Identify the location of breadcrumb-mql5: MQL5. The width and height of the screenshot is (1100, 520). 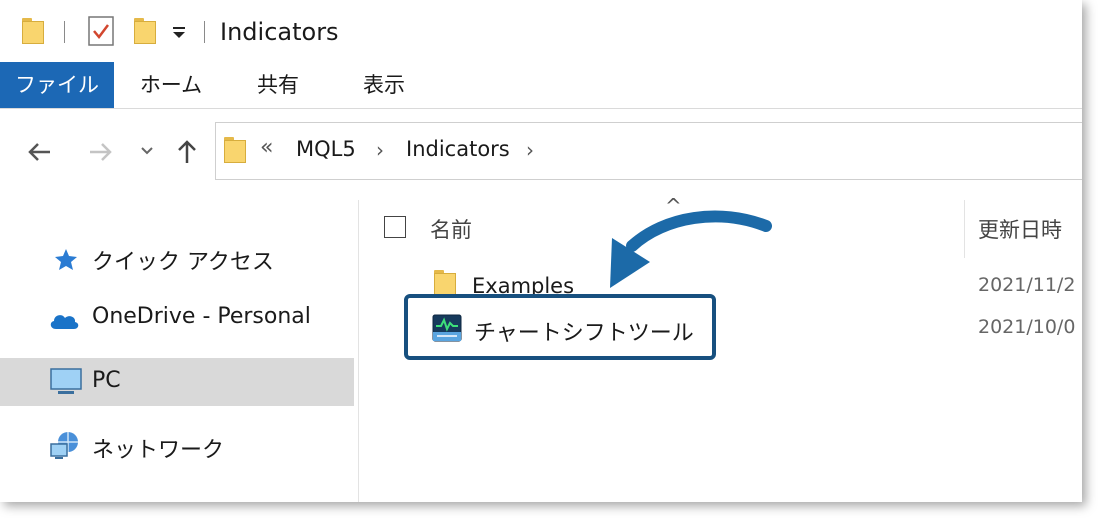
(326, 149).